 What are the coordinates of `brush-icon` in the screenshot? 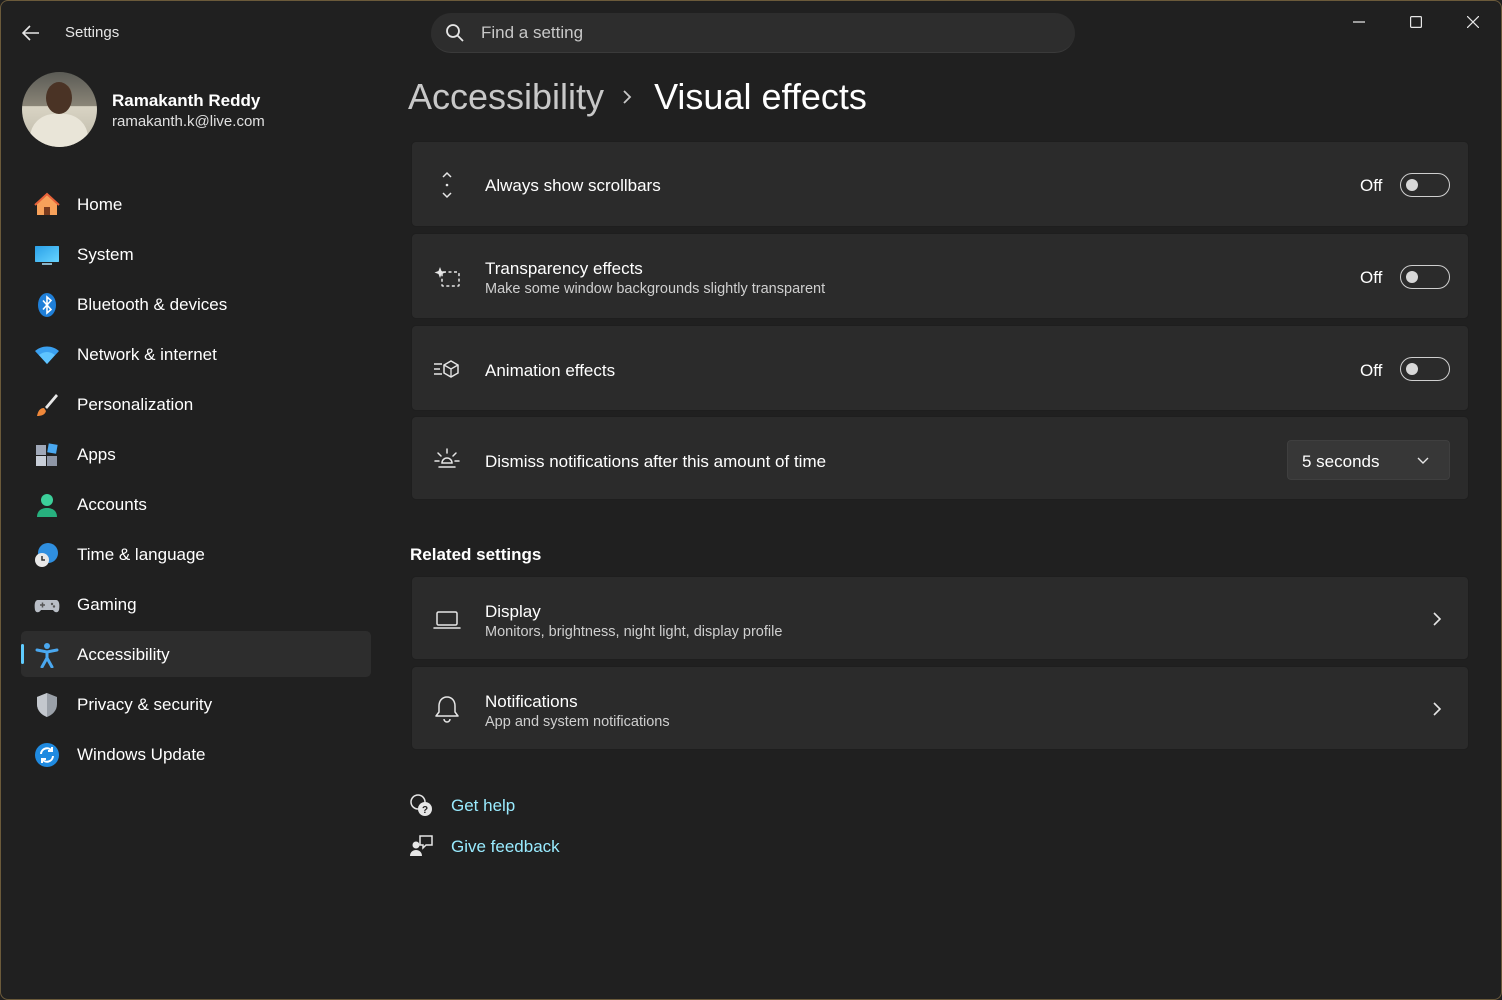 It's located at (47, 405).